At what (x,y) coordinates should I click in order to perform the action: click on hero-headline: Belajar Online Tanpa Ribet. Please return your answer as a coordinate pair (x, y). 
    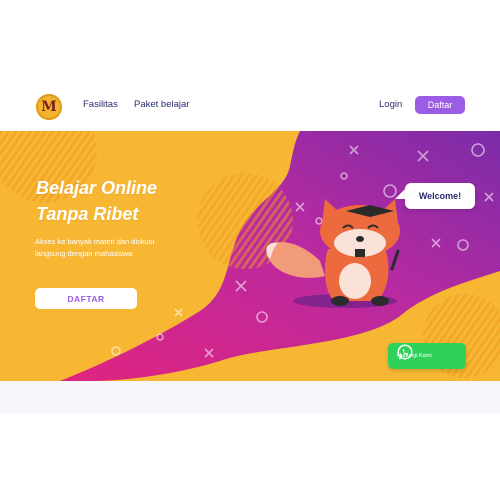
    Looking at the image, I should click on (96, 201).